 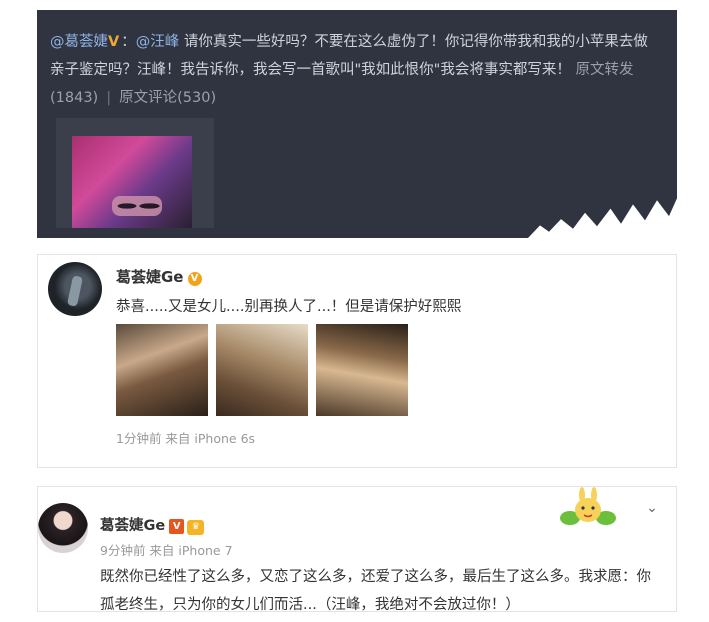 I want to click on cartoon-rabbit-sticker-icon, so click(x=588, y=506).